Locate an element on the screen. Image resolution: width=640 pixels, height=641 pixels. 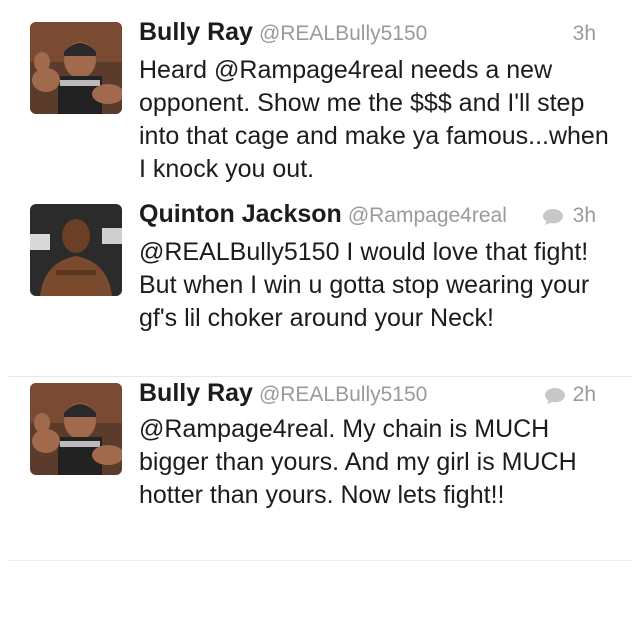
author-handle: @Rampage4real is located at coordinates (427, 215).